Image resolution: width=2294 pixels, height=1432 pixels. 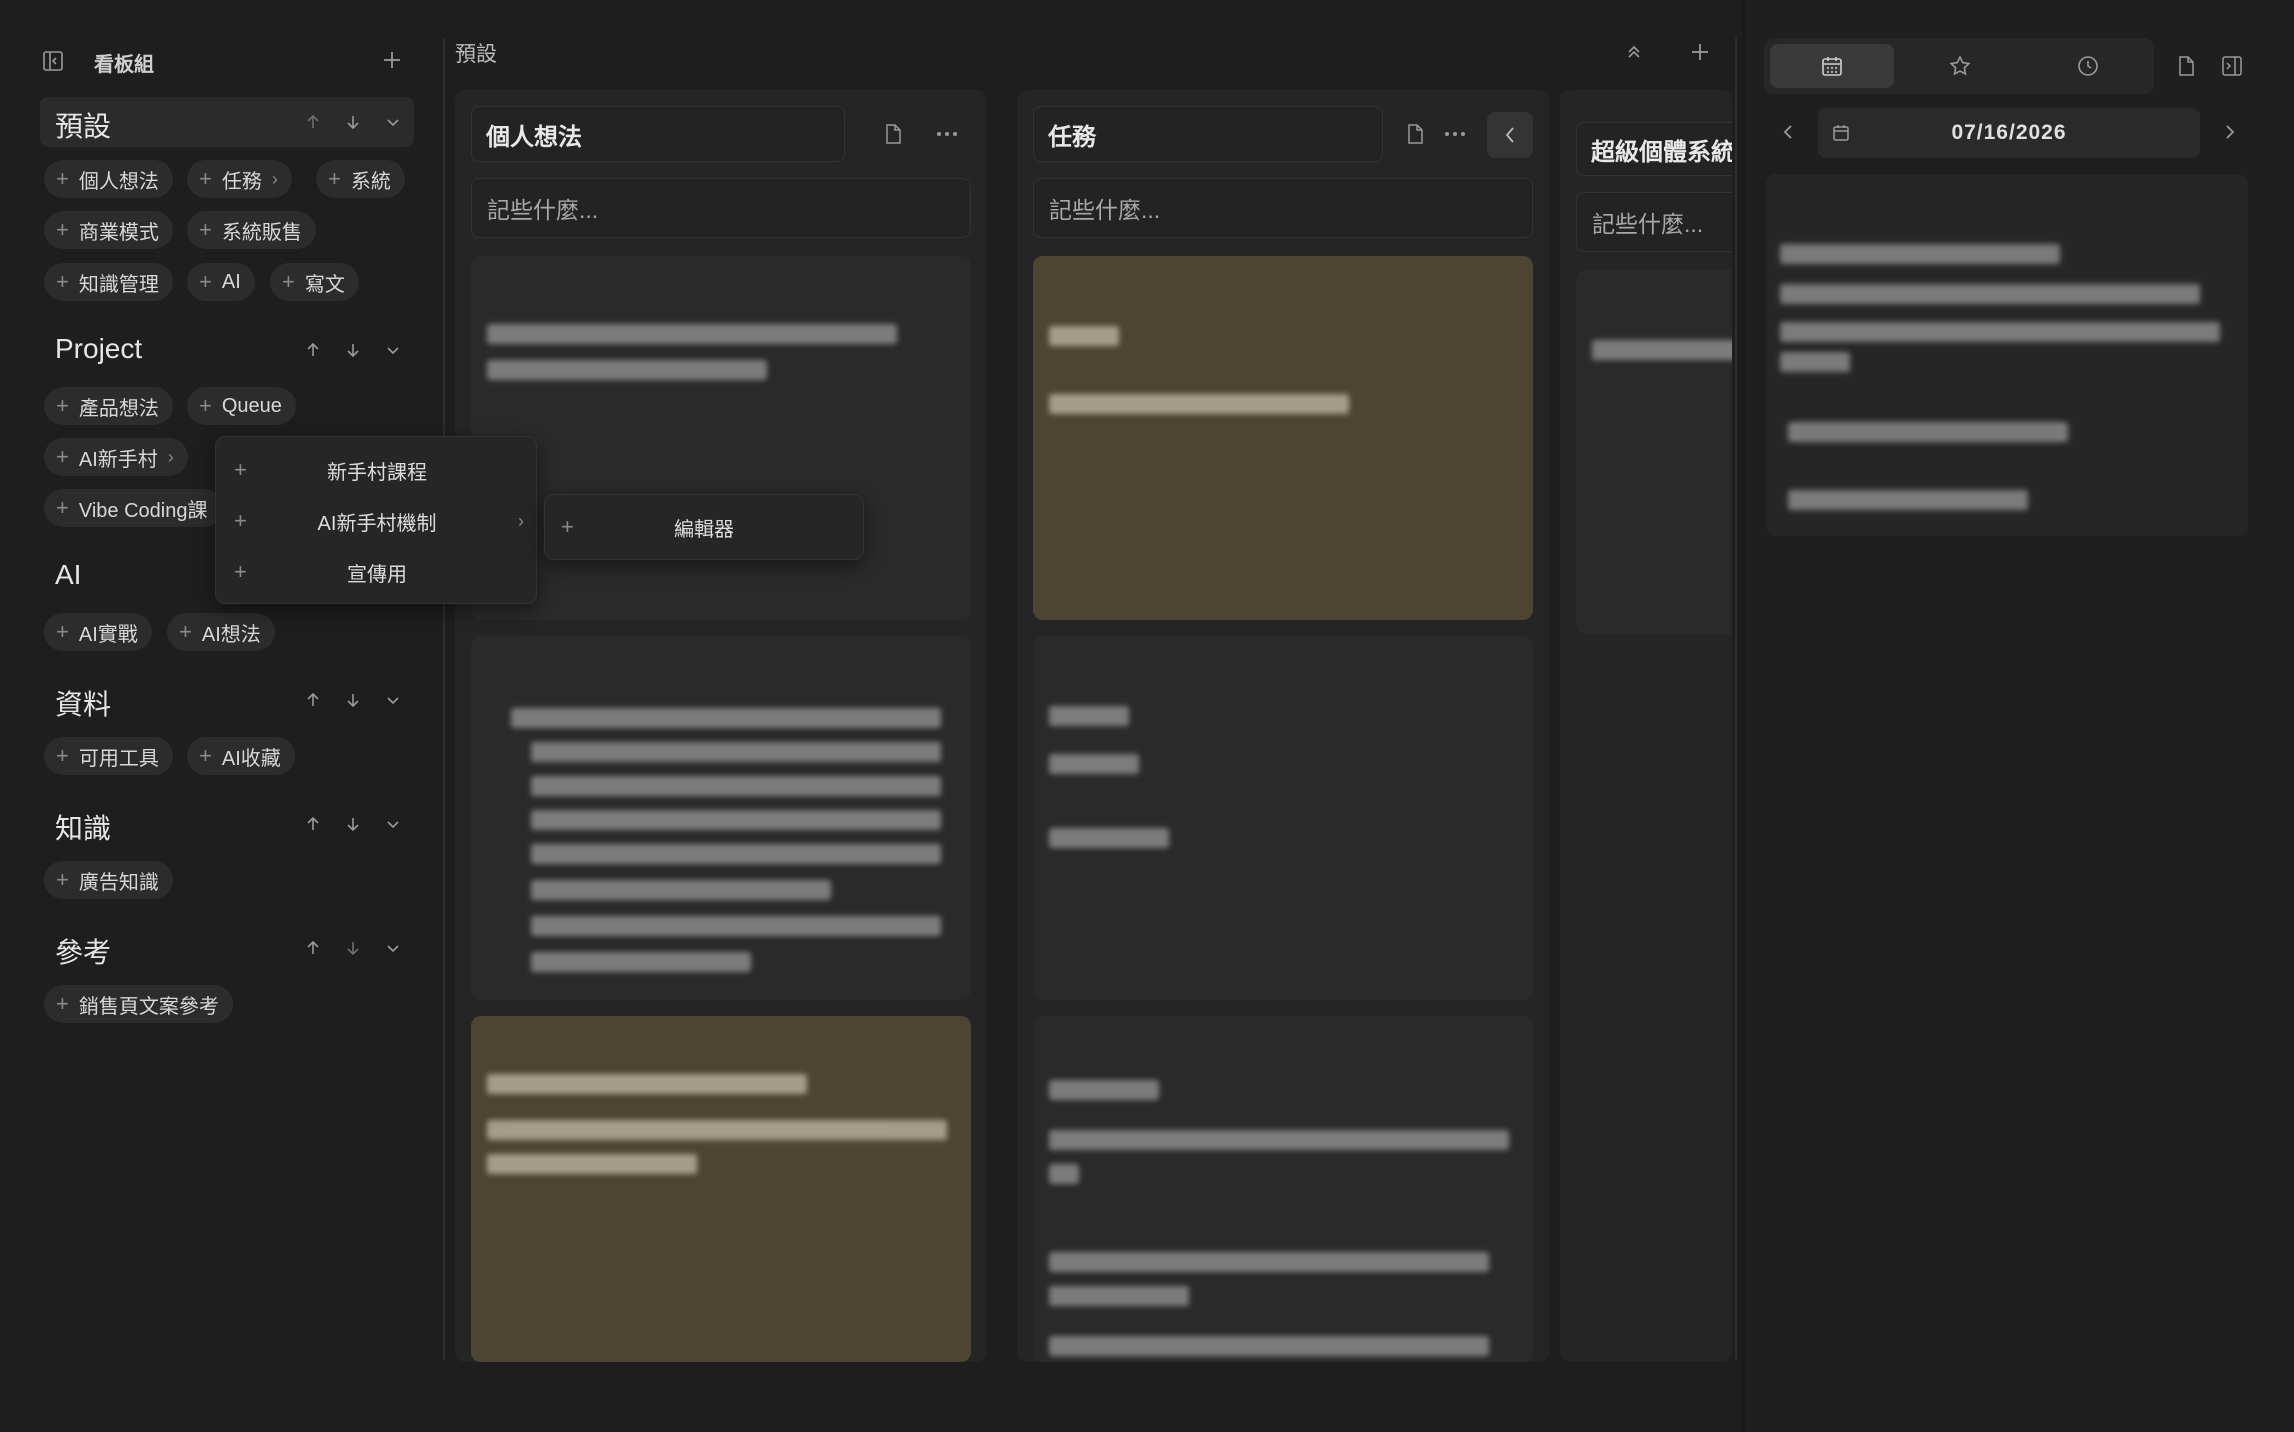 I want to click on group-name: 預設, so click(x=83, y=126).